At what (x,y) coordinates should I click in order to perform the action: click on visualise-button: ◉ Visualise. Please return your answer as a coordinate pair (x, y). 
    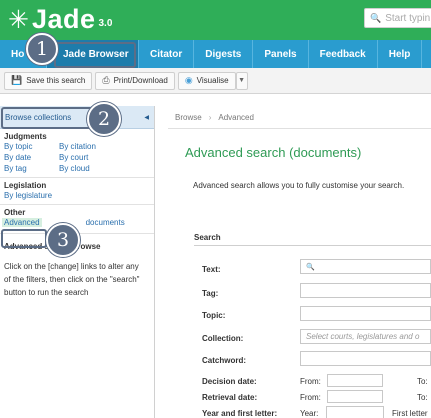
    Looking at the image, I should click on (206, 80).